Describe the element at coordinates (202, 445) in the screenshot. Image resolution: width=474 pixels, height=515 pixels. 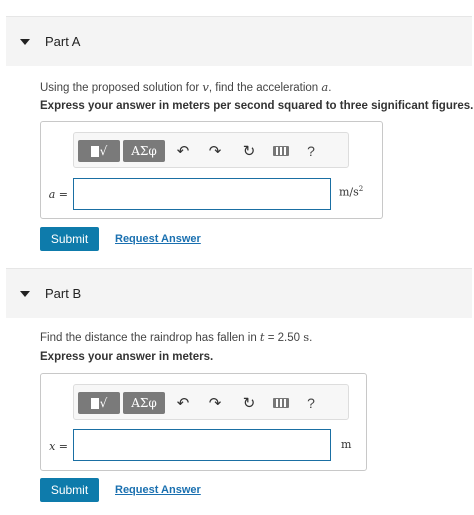
I see `answer-input-b` at that location.